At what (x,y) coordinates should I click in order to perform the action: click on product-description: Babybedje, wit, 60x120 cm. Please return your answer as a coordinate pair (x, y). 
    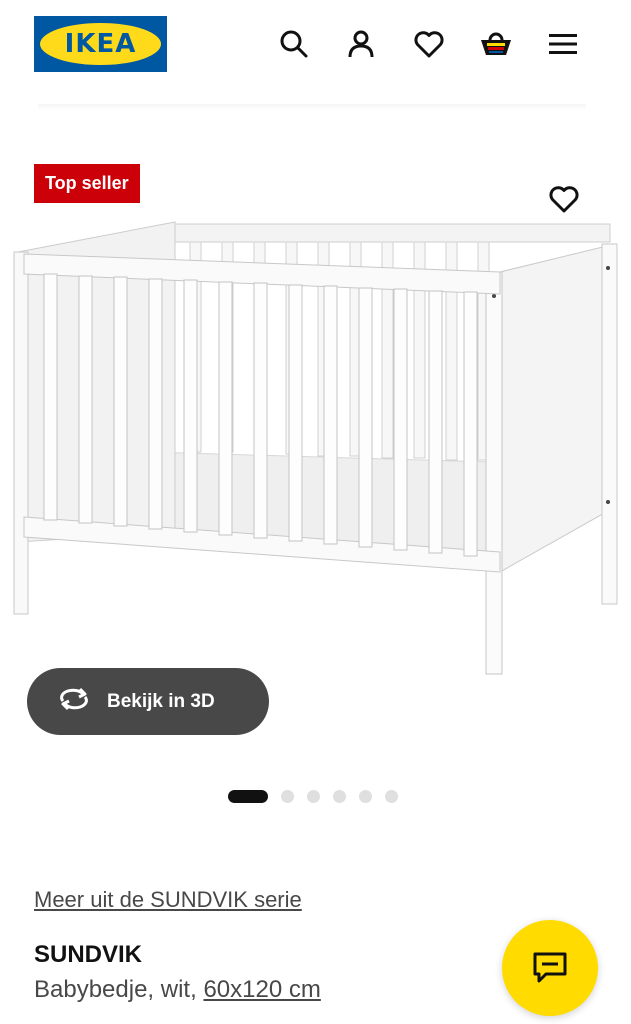
    Looking at the image, I should click on (177, 990).